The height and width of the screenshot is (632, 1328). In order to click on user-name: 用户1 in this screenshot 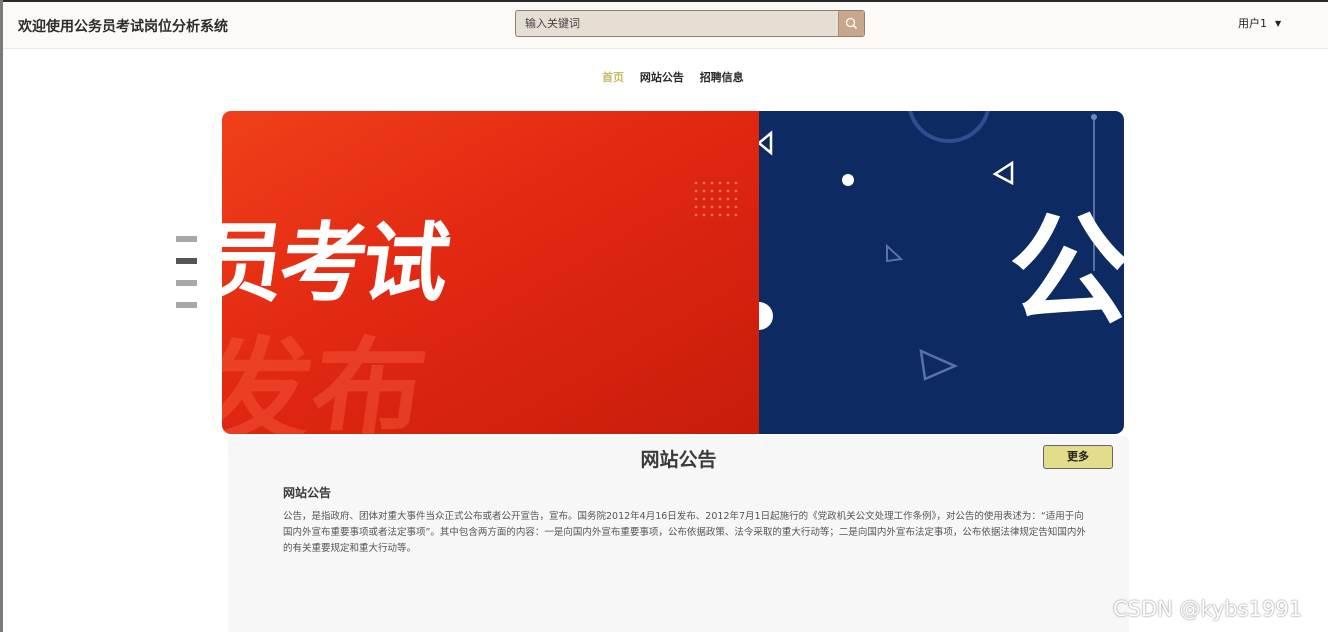, I will do `click(1252, 23)`.